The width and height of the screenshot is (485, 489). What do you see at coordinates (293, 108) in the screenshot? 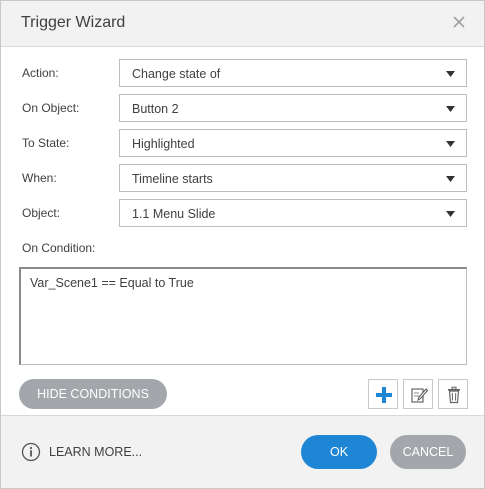
I see `on-object-select: Button 2` at bounding box center [293, 108].